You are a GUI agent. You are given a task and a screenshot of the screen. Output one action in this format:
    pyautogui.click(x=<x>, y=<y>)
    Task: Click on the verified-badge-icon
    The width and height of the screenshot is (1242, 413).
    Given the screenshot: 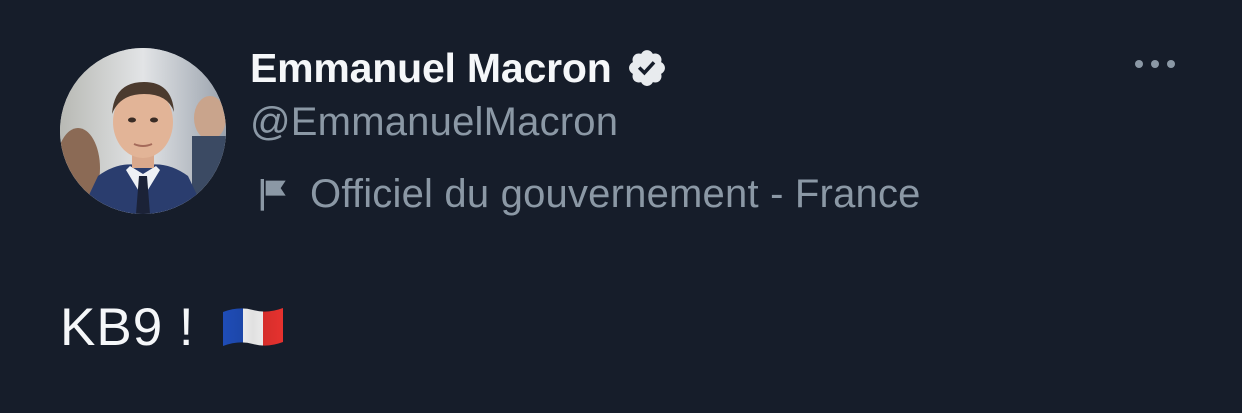 What is the action you would take?
    pyautogui.click(x=647, y=68)
    